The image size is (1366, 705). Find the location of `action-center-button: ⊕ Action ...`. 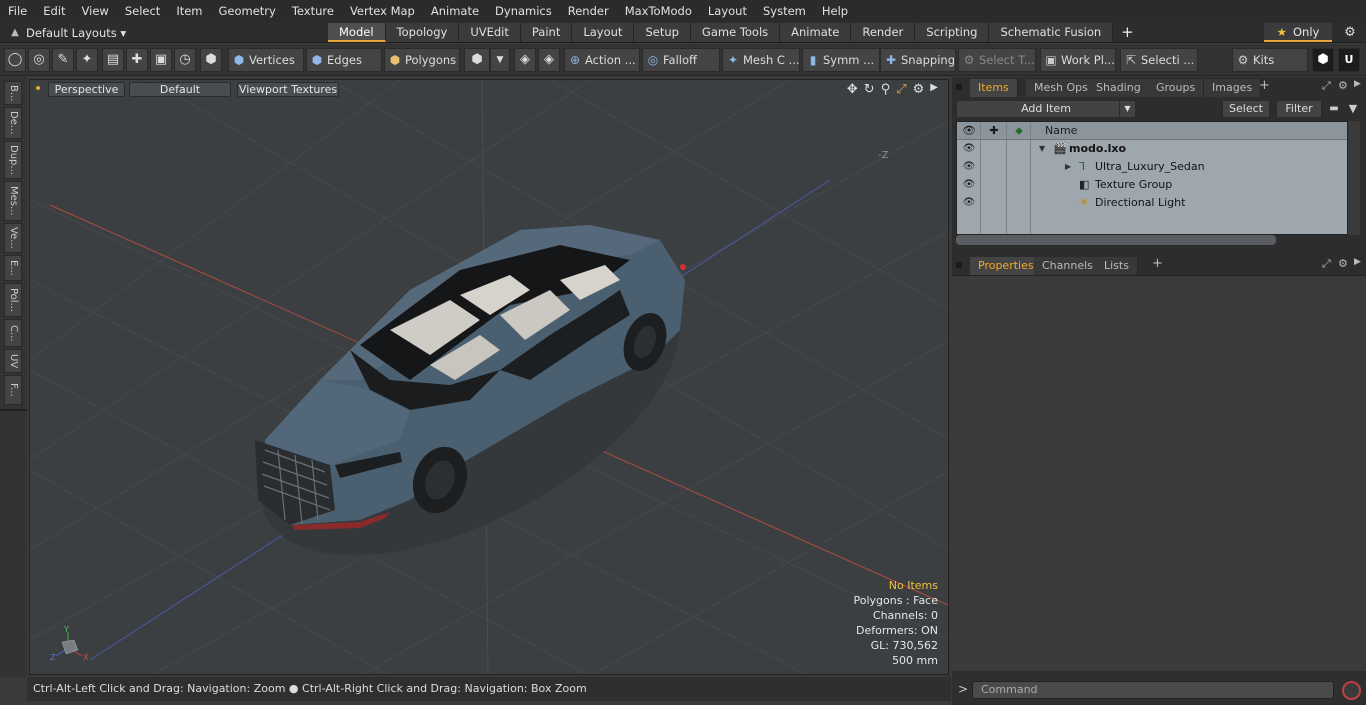

action-center-button: ⊕ Action ... is located at coordinates (602, 60).